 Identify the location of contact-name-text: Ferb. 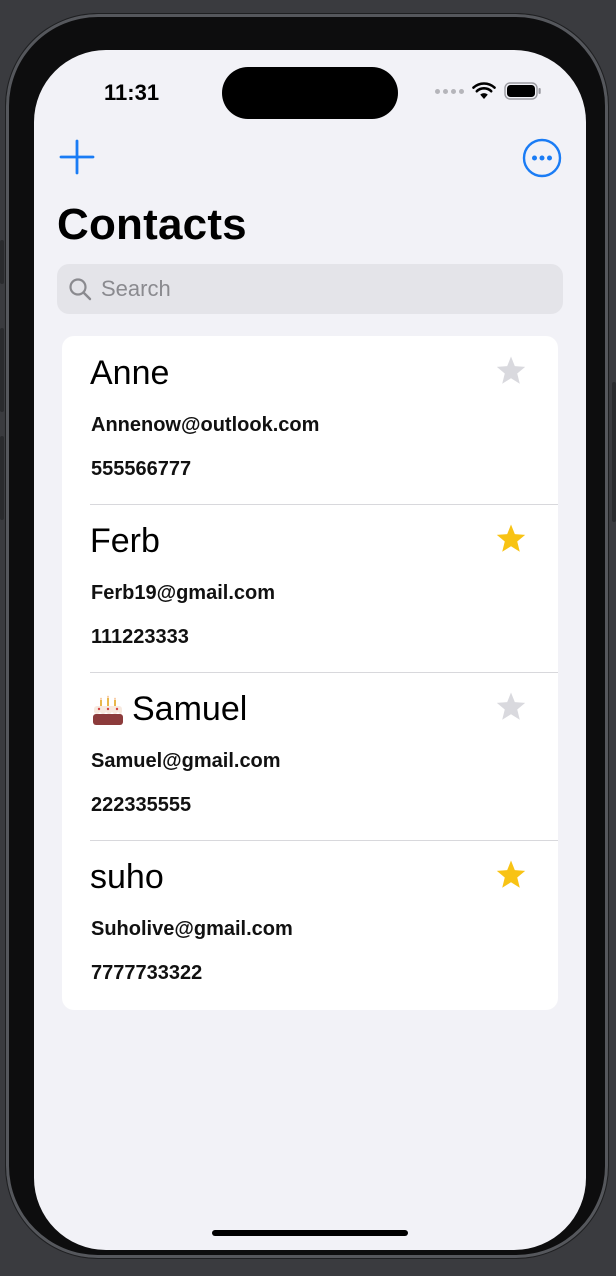
(125, 541).